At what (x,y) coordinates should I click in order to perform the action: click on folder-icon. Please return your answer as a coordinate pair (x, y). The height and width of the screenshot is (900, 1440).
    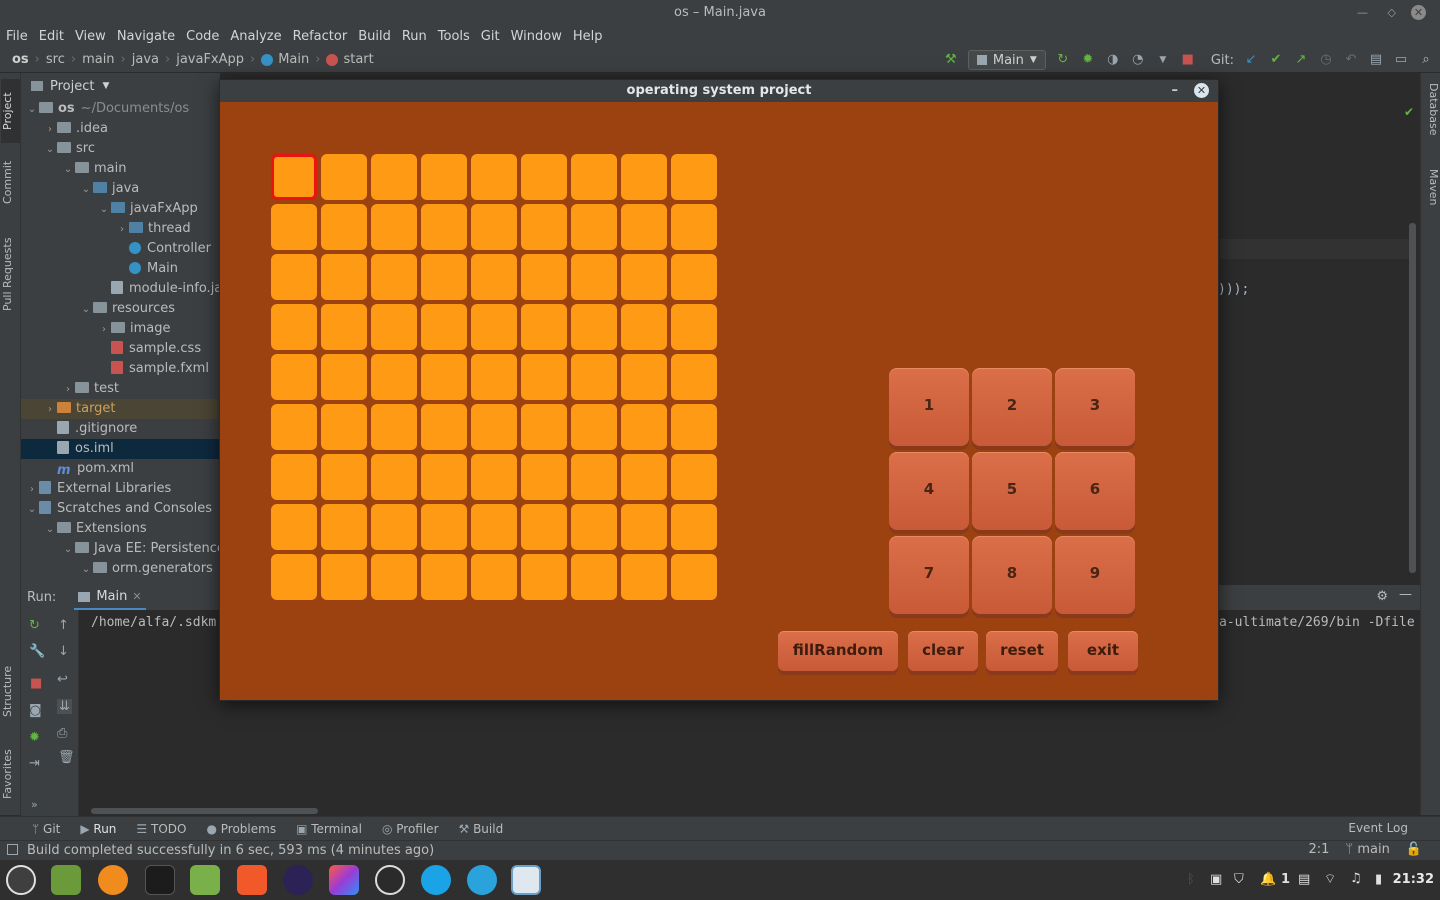
    Looking at the image, I should click on (205, 880).